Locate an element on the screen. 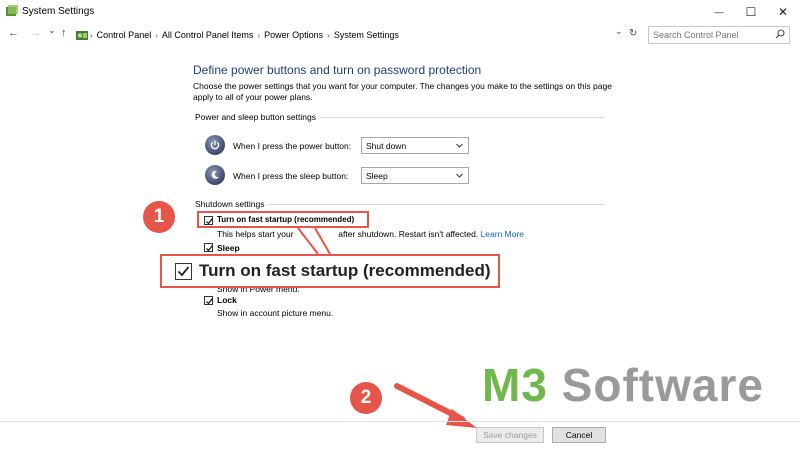 Image resolution: width=800 pixels, height=452 pixels. footer-divider is located at coordinates (400, 421).